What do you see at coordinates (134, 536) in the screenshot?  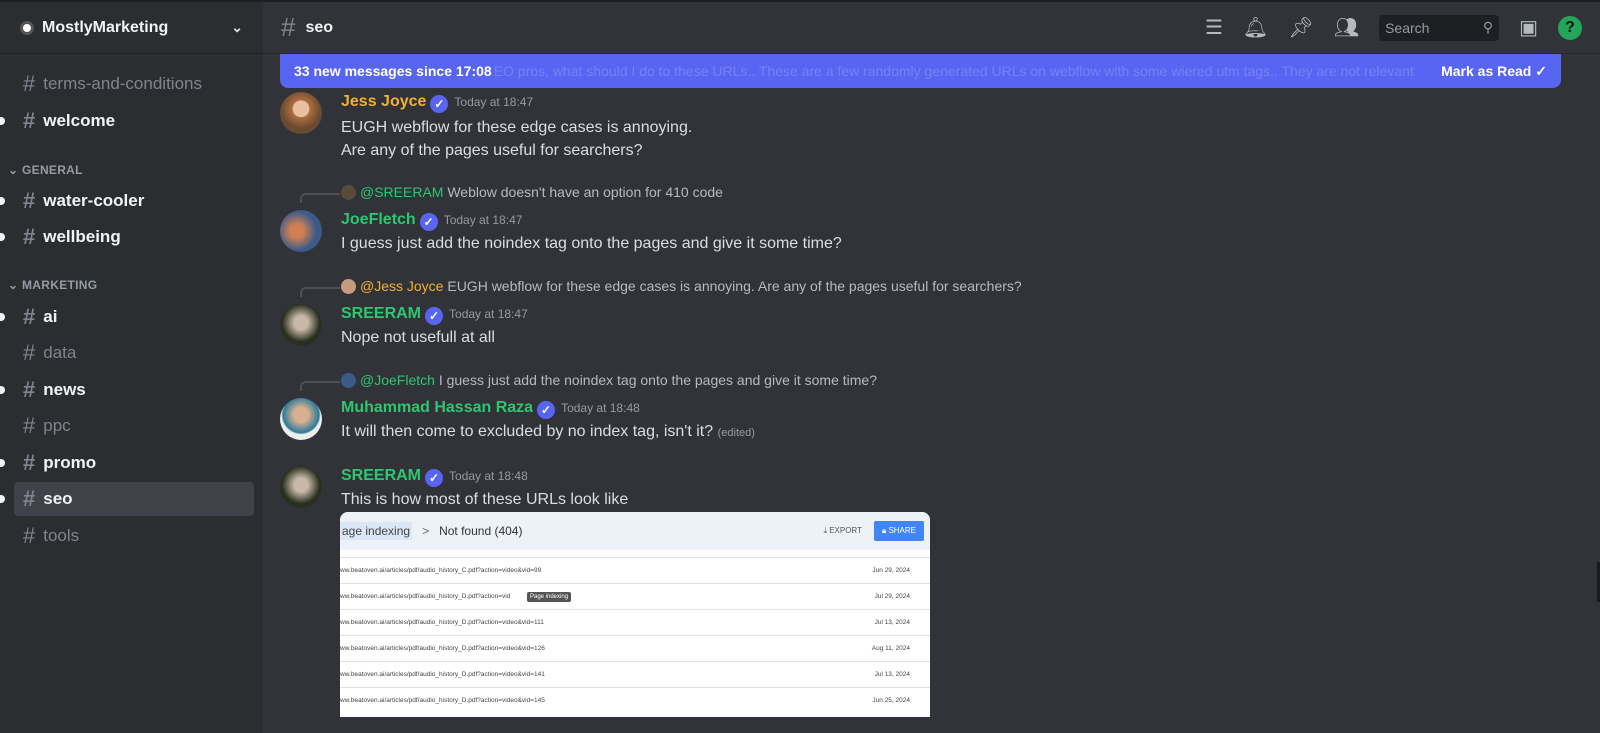 I see `channel-tools: # tools` at bounding box center [134, 536].